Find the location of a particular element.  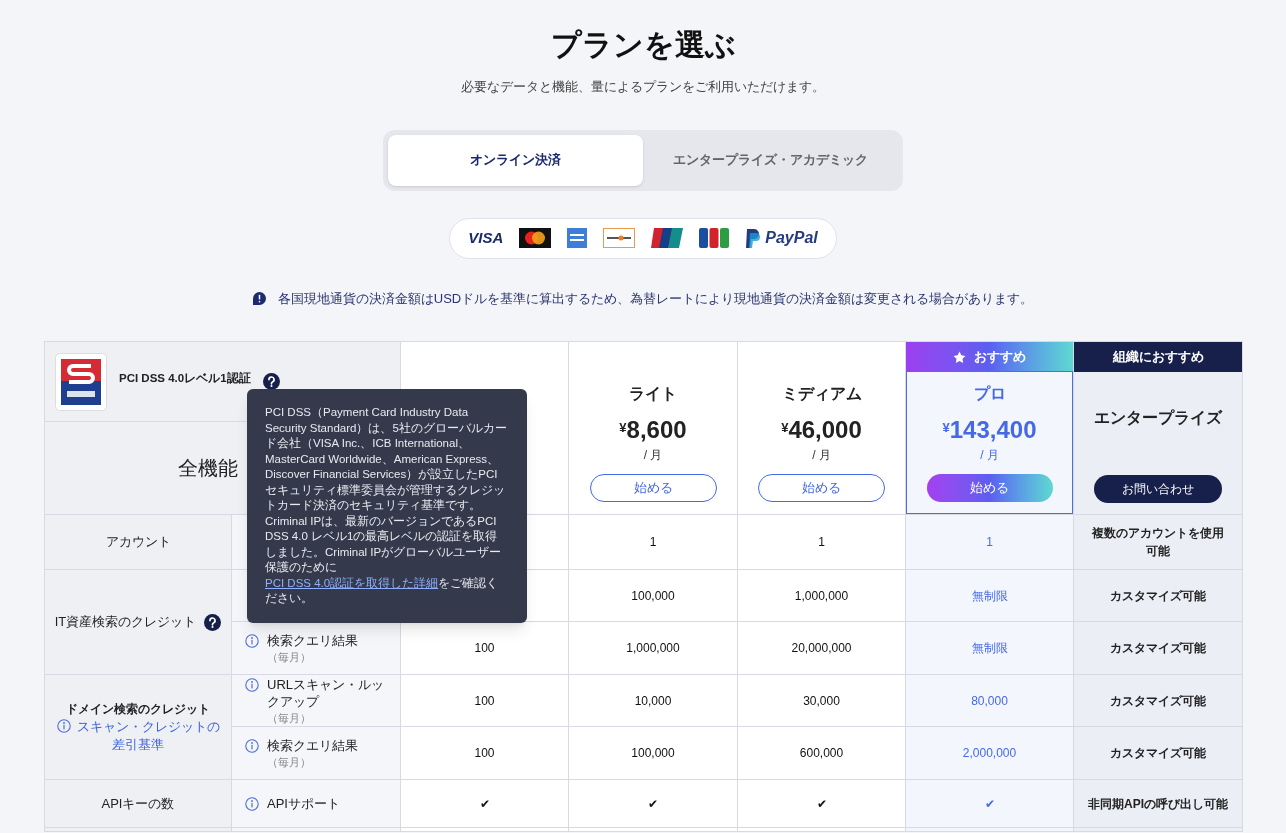

help-icon is located at coordinates (271, 381).